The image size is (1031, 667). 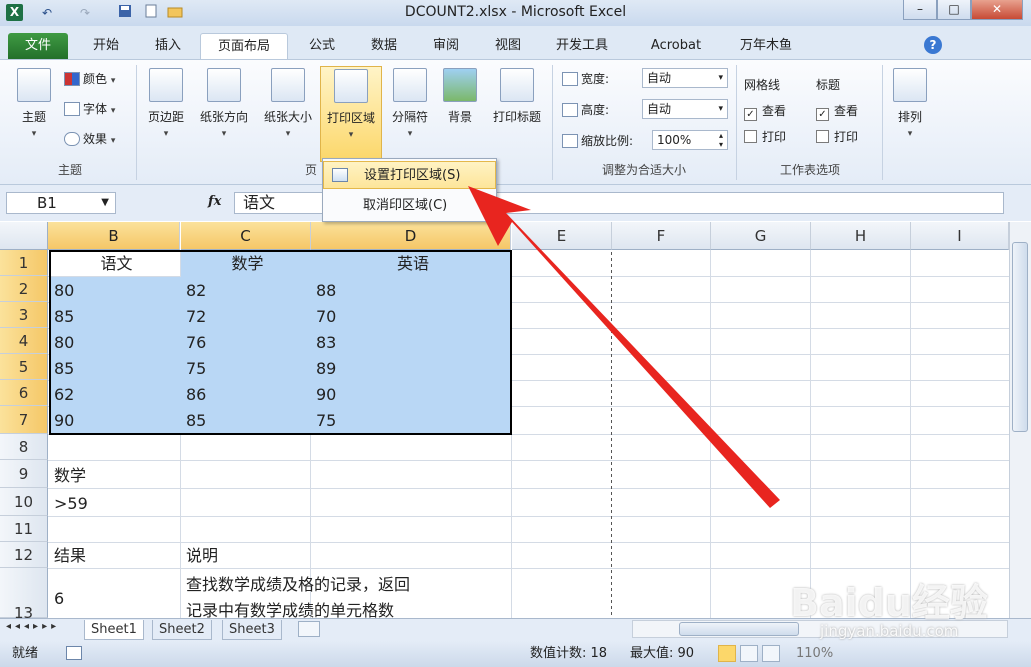 What do you see at coordinates (889, 631) in the screenshot?
I see `watermark-url: jingyan.baidu.com` at bounding box center [889, 631].